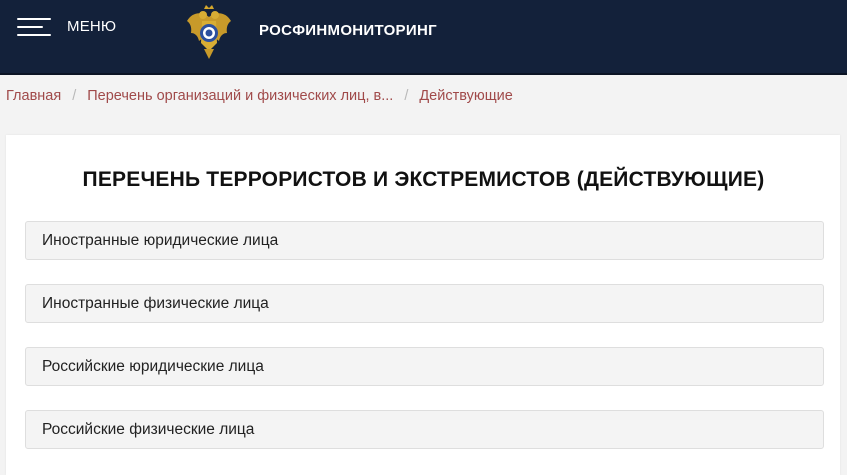 Image resolution: width=847 pixels, height=475 pixels. What do you see at coordinates (209, 32) in the screenshot?
I see `emblem-logo` at bounding box center [209, 32].